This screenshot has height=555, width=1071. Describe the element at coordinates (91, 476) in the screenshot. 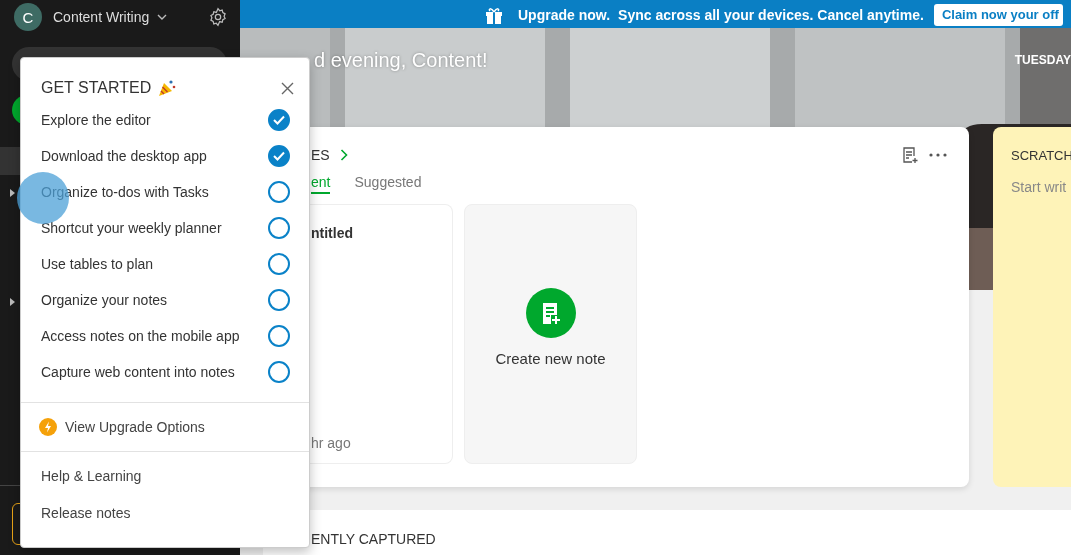

I see `menu-link: Help & Learning` at that location.